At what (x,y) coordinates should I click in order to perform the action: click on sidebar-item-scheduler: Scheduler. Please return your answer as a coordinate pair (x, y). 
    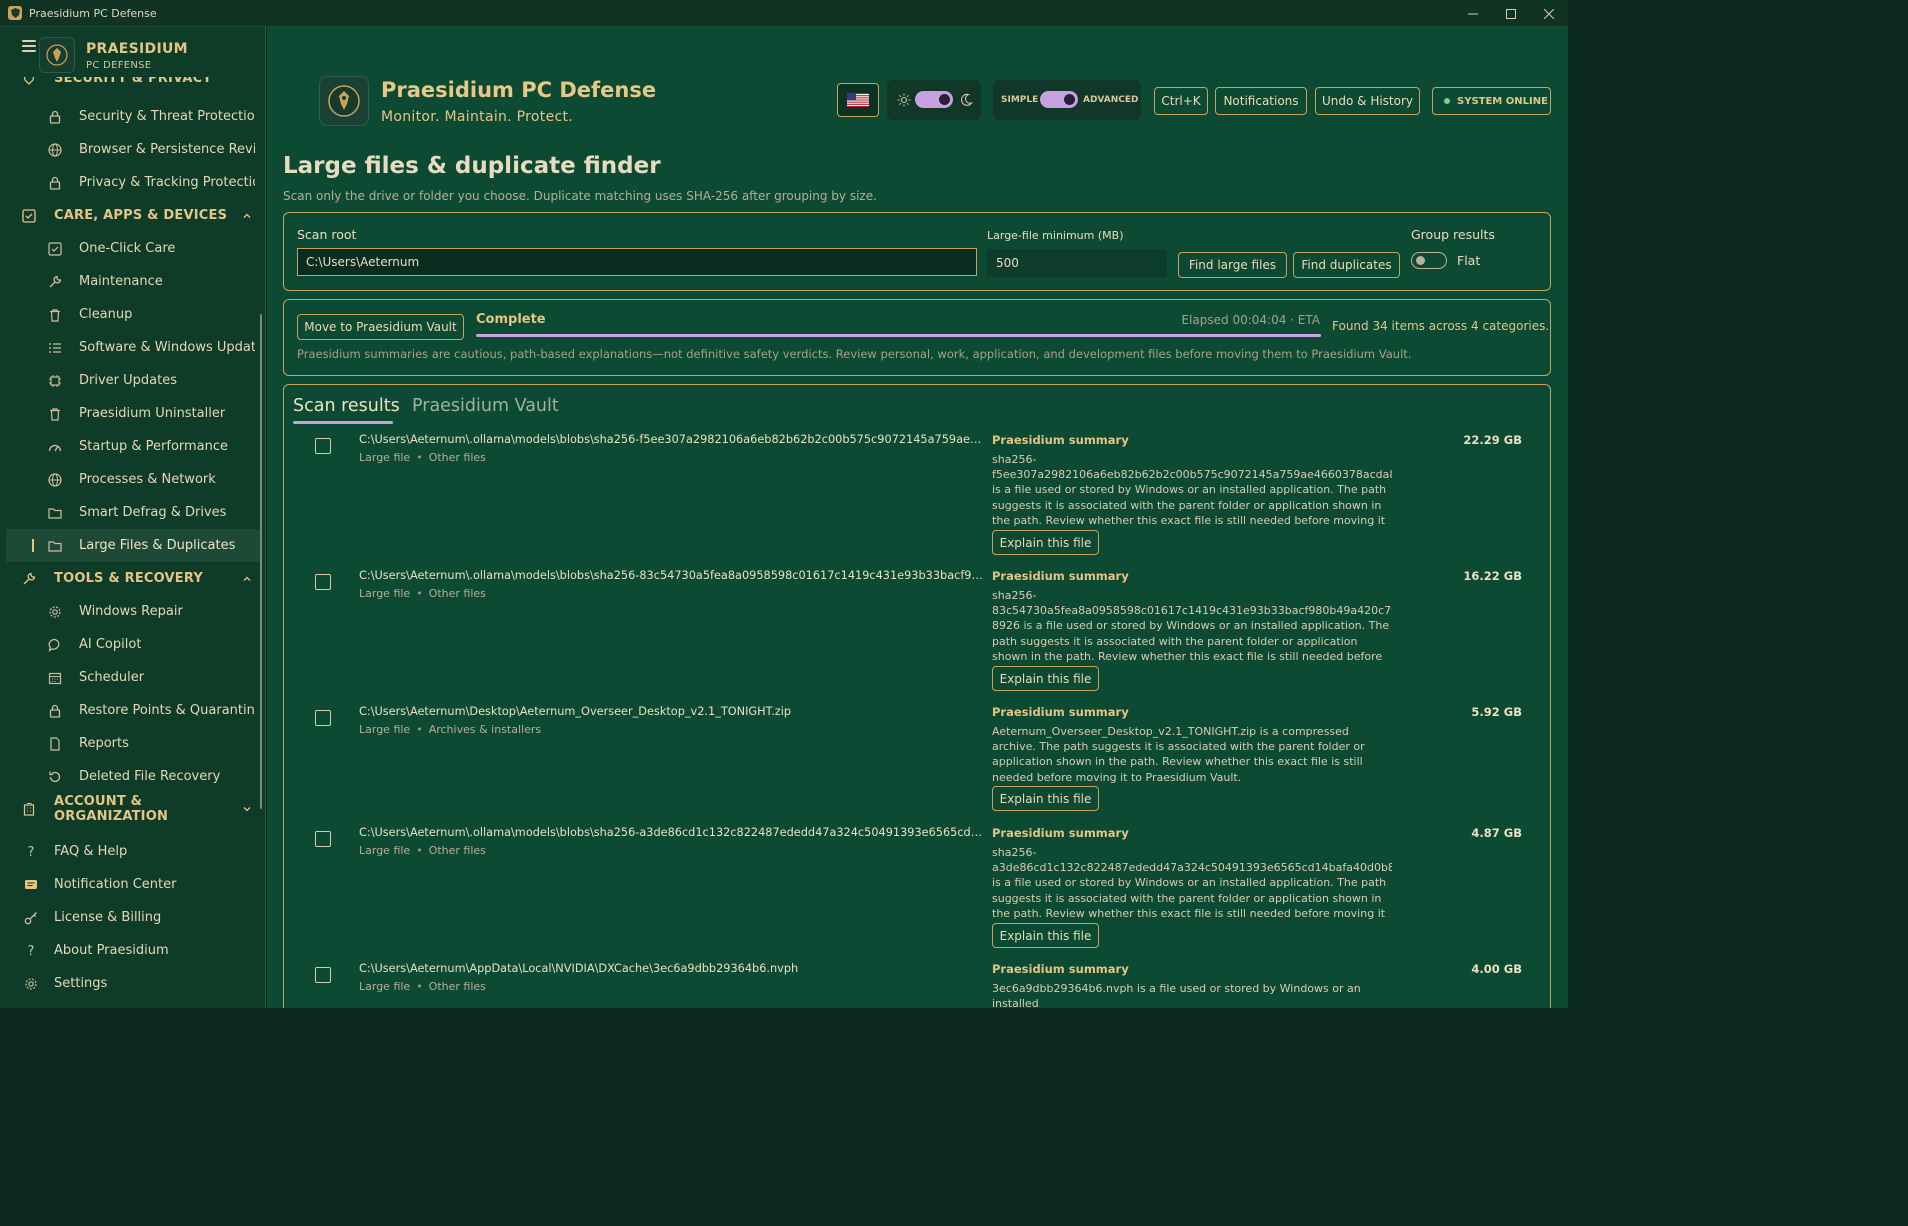
    Looking at the image, I should click on (133, 677).